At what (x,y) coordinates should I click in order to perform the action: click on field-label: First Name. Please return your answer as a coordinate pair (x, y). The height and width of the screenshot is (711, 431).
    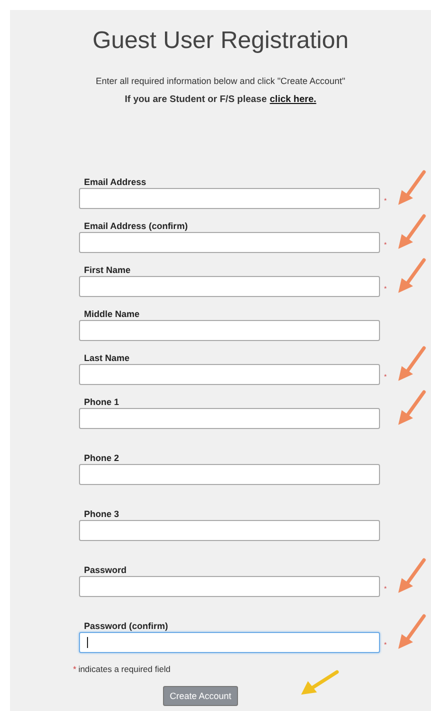
    Looking at the image, I should click on (108, 270).